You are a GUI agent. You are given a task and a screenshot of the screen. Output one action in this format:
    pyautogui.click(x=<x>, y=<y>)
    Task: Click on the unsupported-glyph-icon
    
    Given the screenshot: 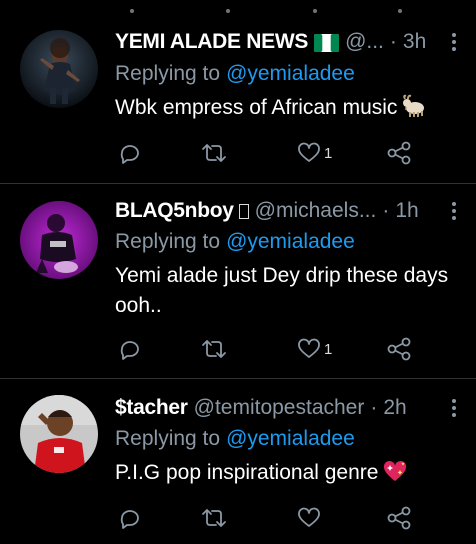 What is the action you would take?
    pyautogui.click(x=243, y=211)
    